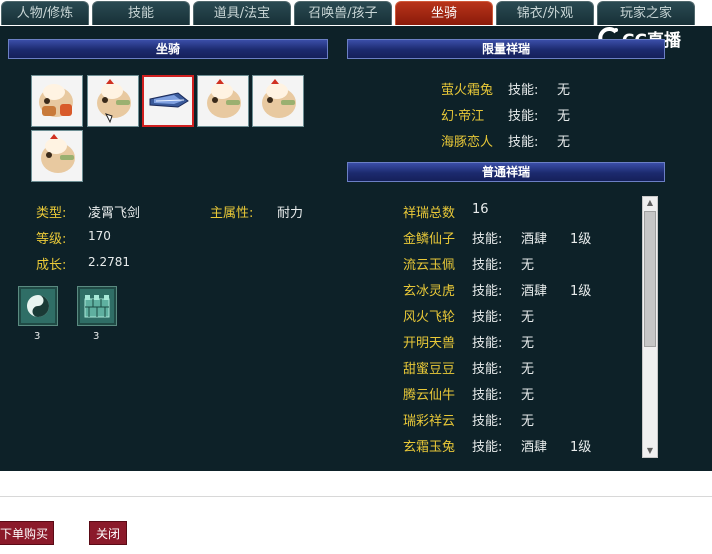 This screenshot has width=712, height=554. I want to click on limited-name: 萤火霜兔, so click(467, 90).